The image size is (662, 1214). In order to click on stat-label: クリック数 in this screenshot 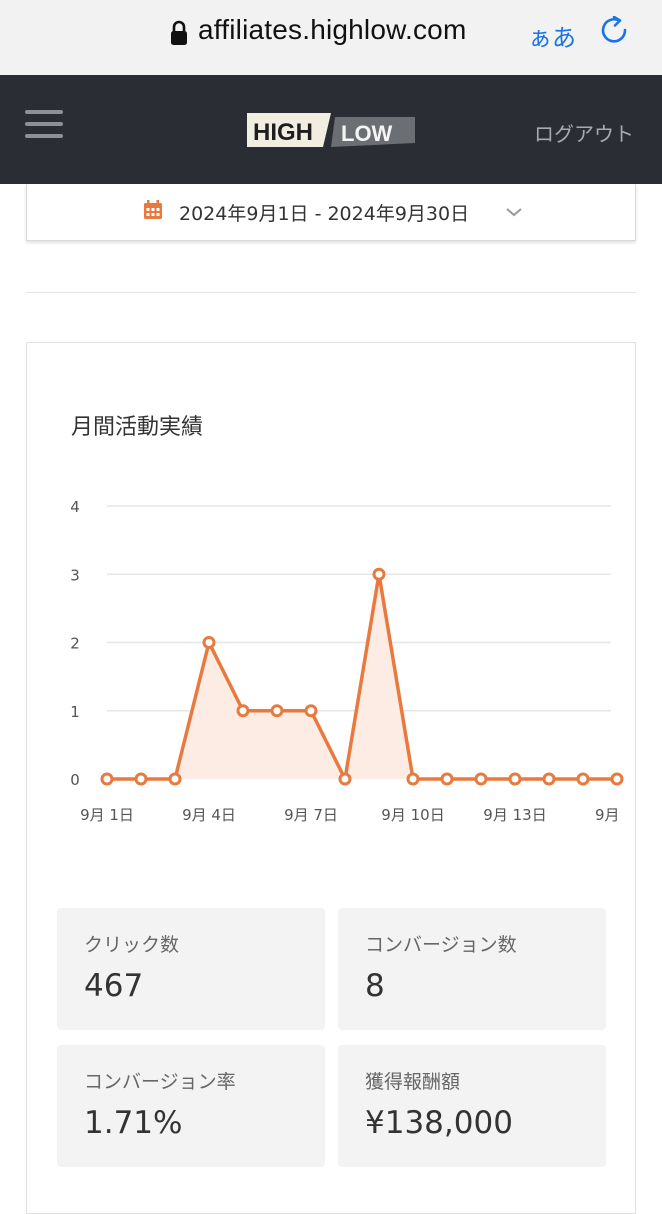, I will do `click(132, 945)`.